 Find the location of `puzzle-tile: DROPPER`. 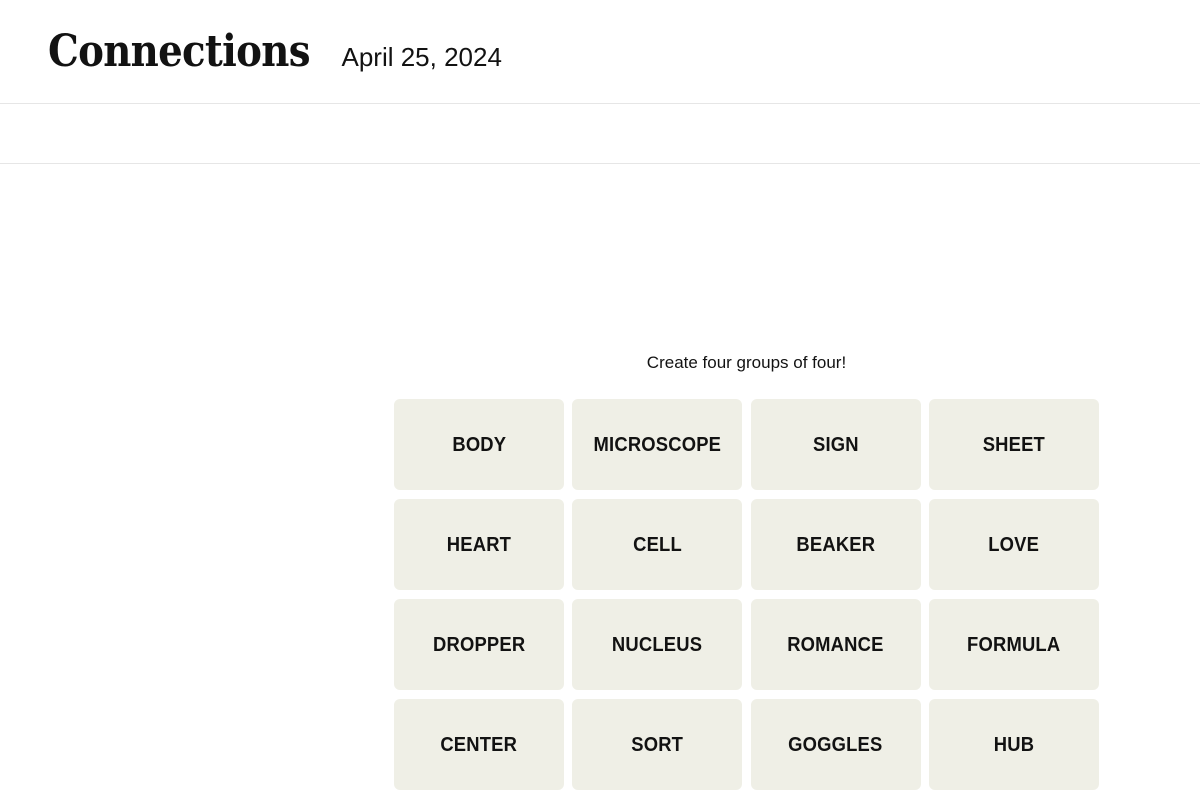

puzzle-tile: DROPPER is located at coordinates (479, 644).